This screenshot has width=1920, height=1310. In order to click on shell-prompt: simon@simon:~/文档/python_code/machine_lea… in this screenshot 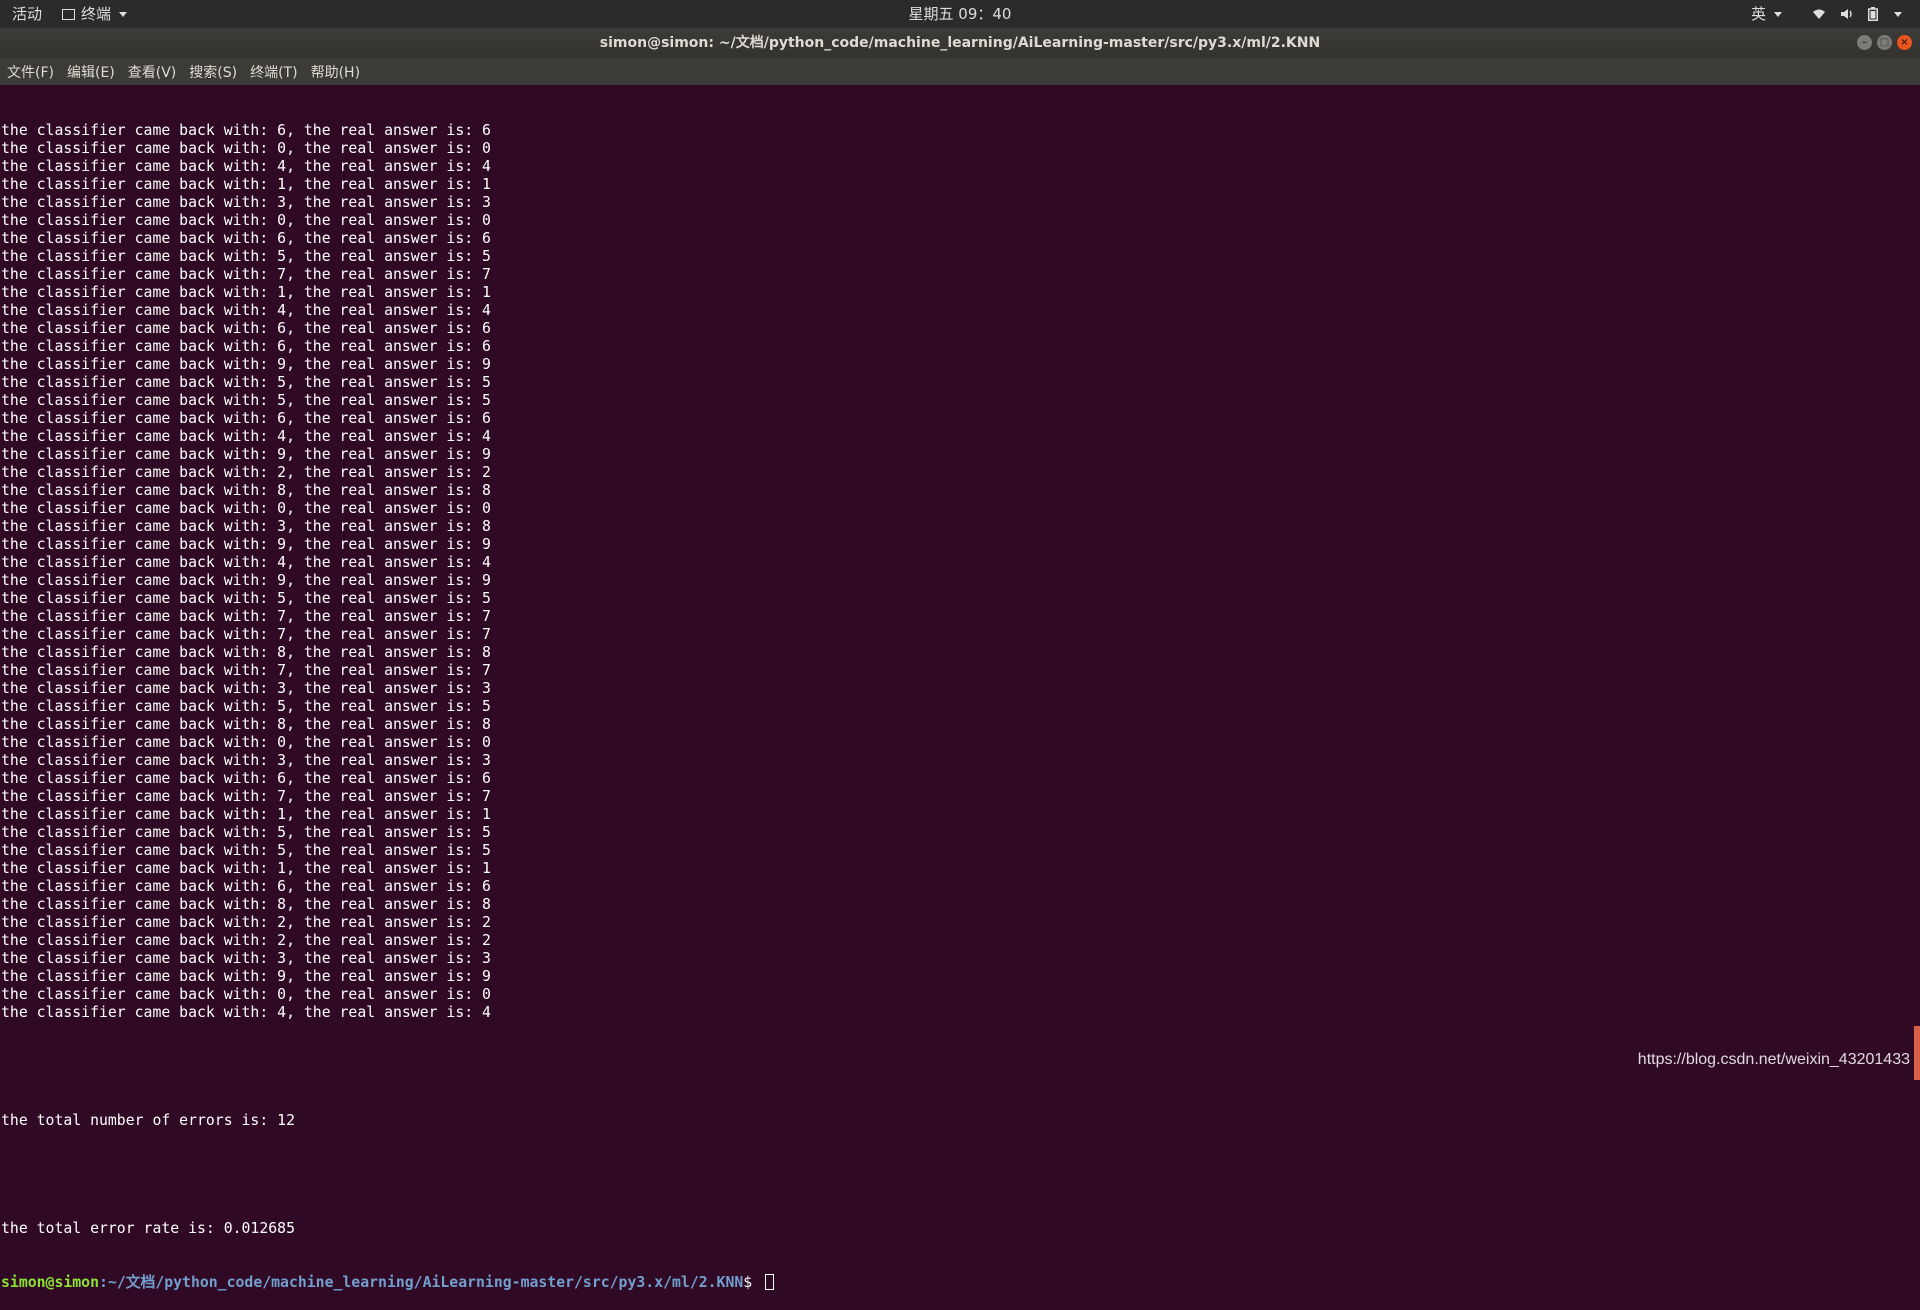, I will do `click(956, 1283)`.